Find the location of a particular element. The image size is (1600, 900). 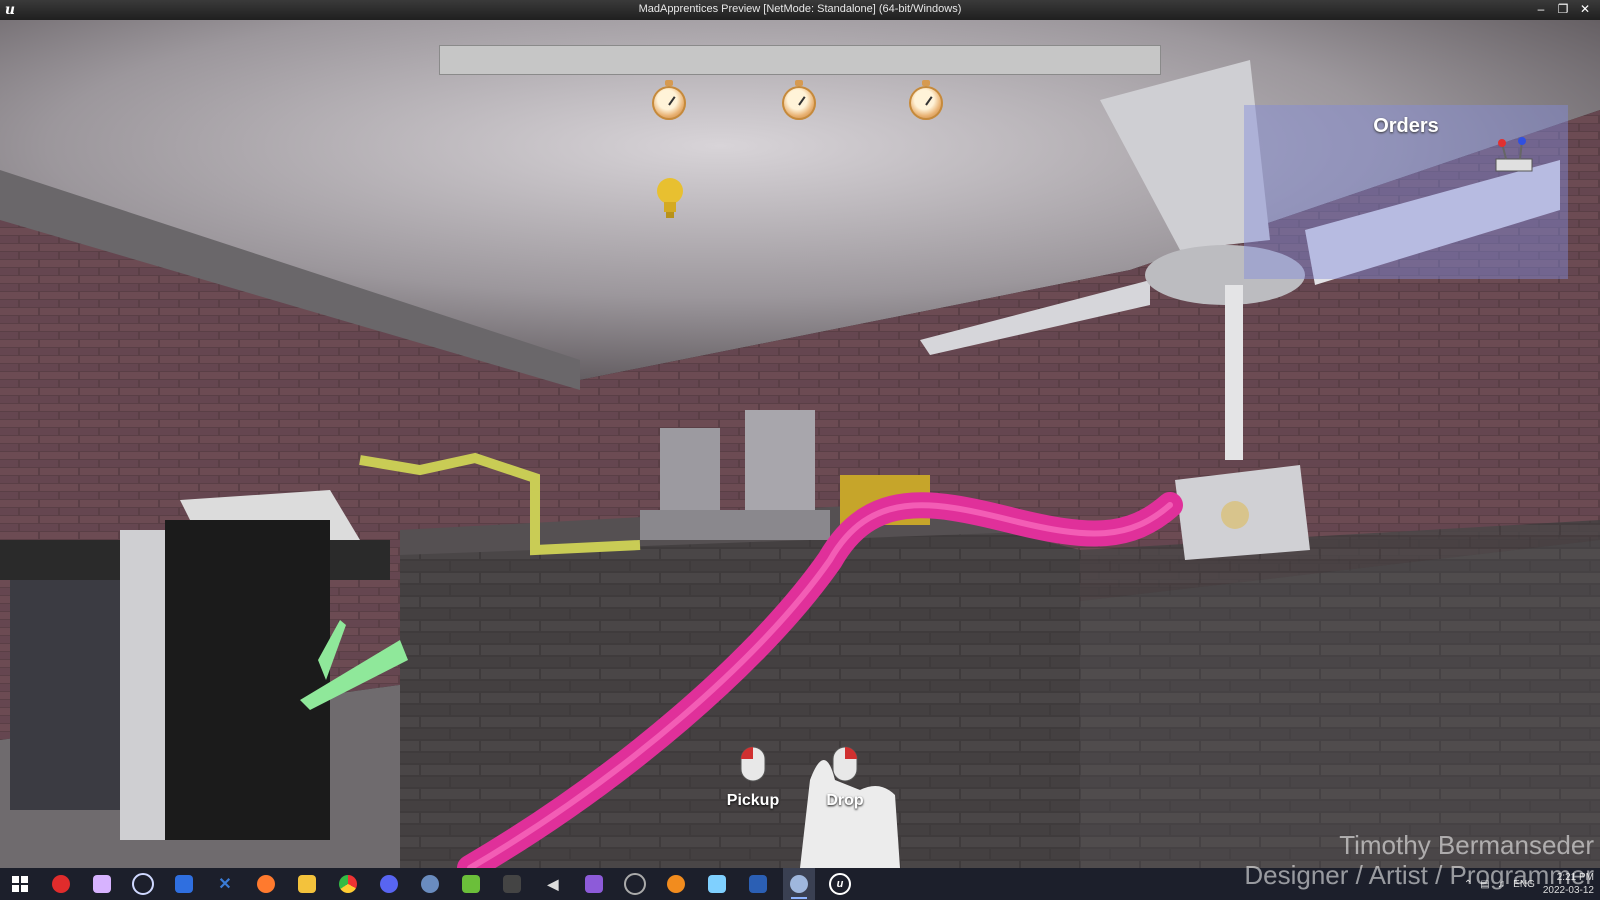

taskbar-app-blue-x: ✕ is located at coordinates (225, 884).